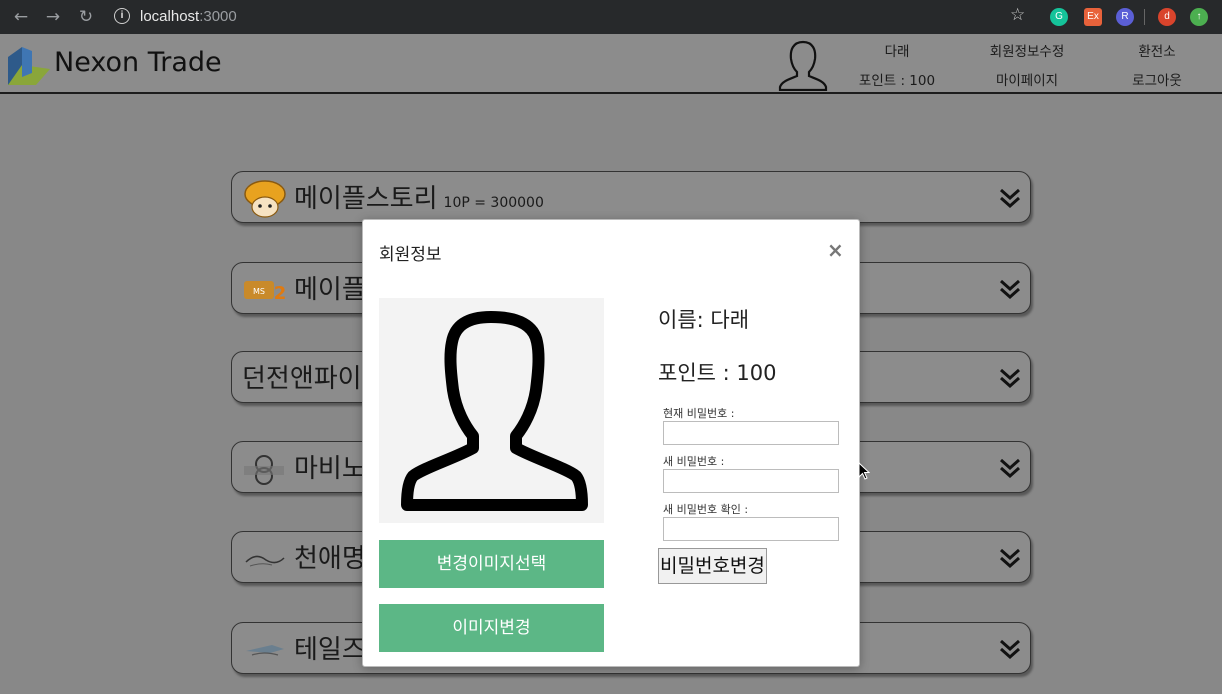 The width and height of the screenshot is (1222, 694). I want to click on close-icon: ×, so click(835, 250).